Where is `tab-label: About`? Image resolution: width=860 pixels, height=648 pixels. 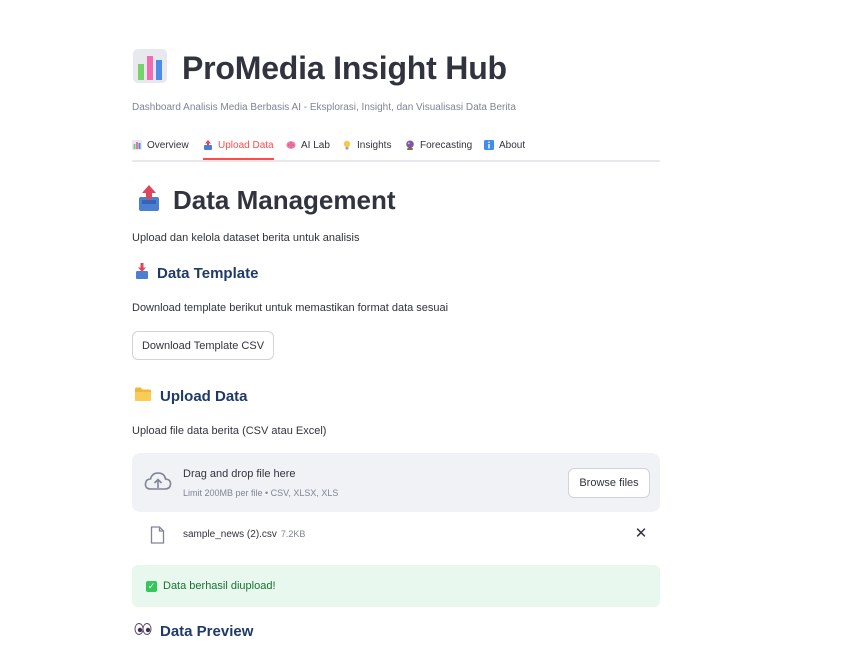
tab-label: About is located at coordinates (512, 145).